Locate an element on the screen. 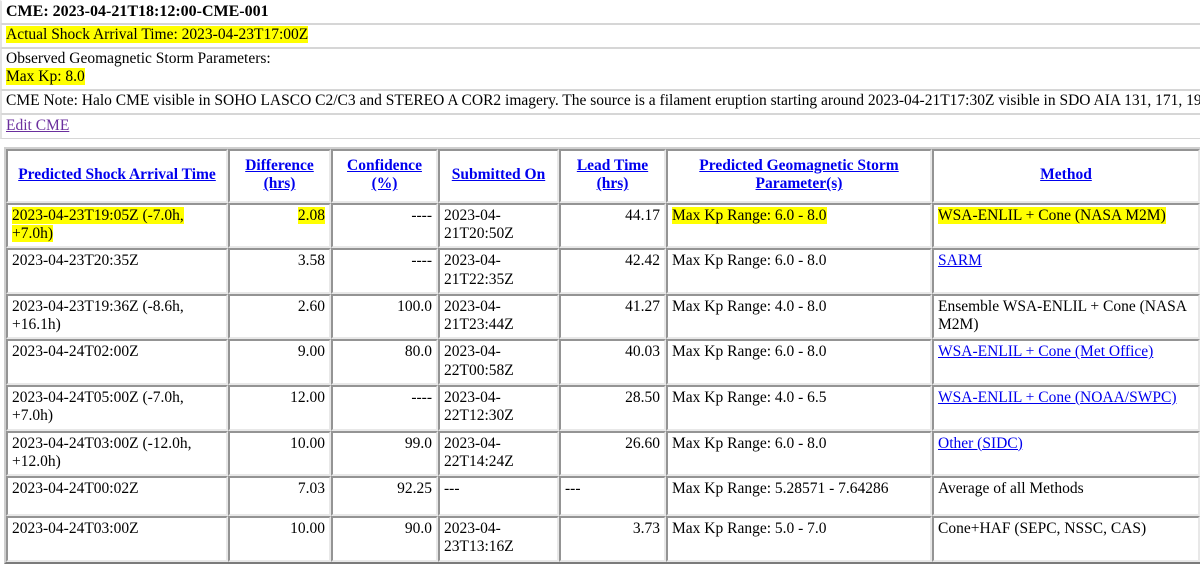 This screenshot has height=564, width=1200. cell-submitted_on: 2023-04-21T22:35Z is located at coordinates (498, 271).